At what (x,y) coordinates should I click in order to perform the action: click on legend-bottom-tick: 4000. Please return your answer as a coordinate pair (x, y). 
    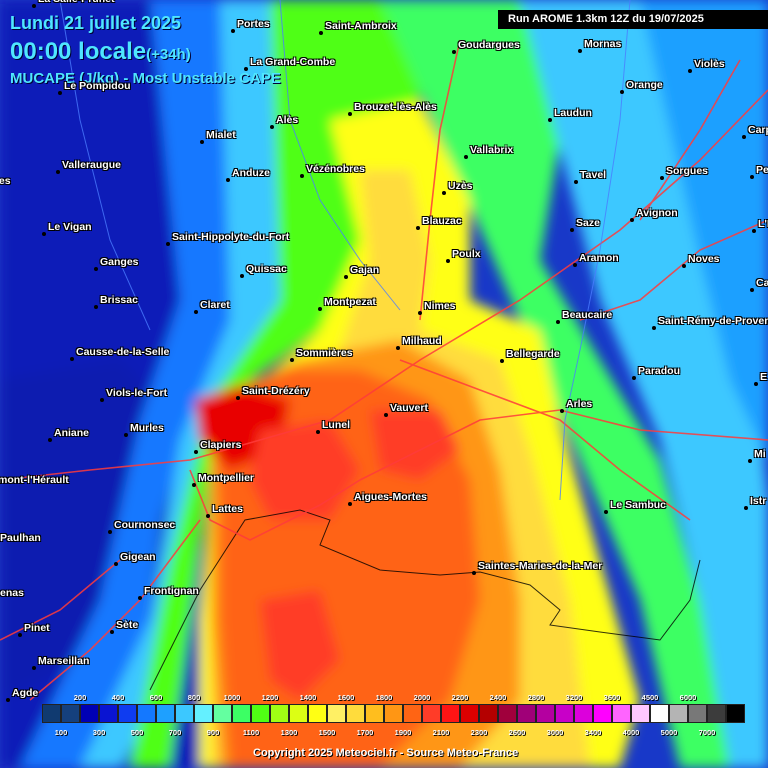
    Looking at the image, I should click on (631, 732).